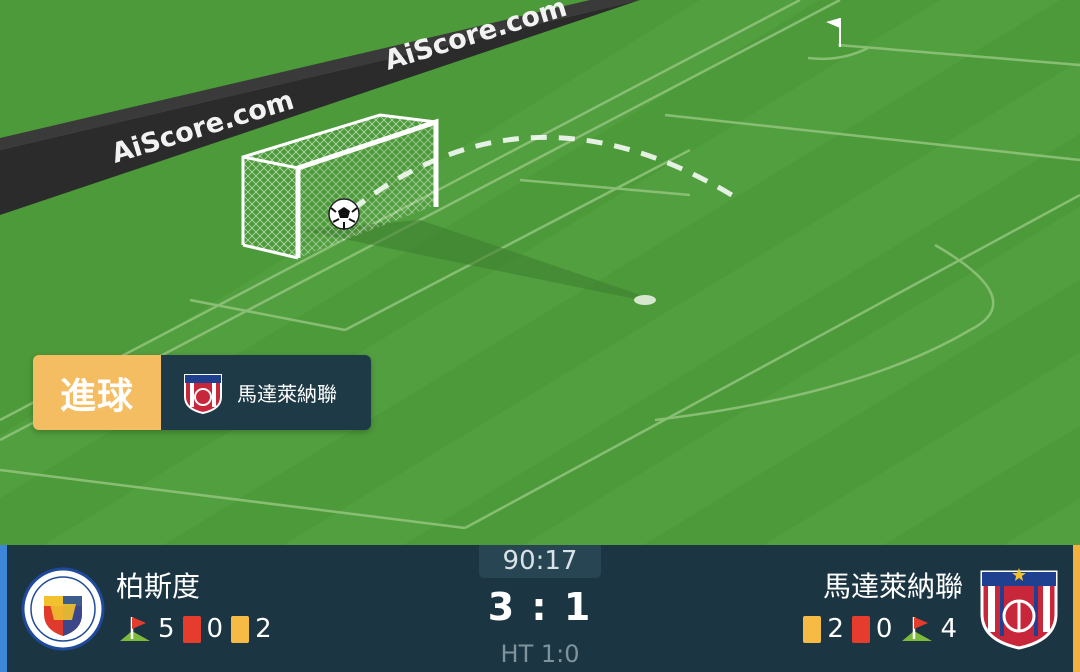 The width and height of the screenshot is (1080, 672). I want to click on goal-event-panel: 進球 馬達萊納聯, so click(202, 392).